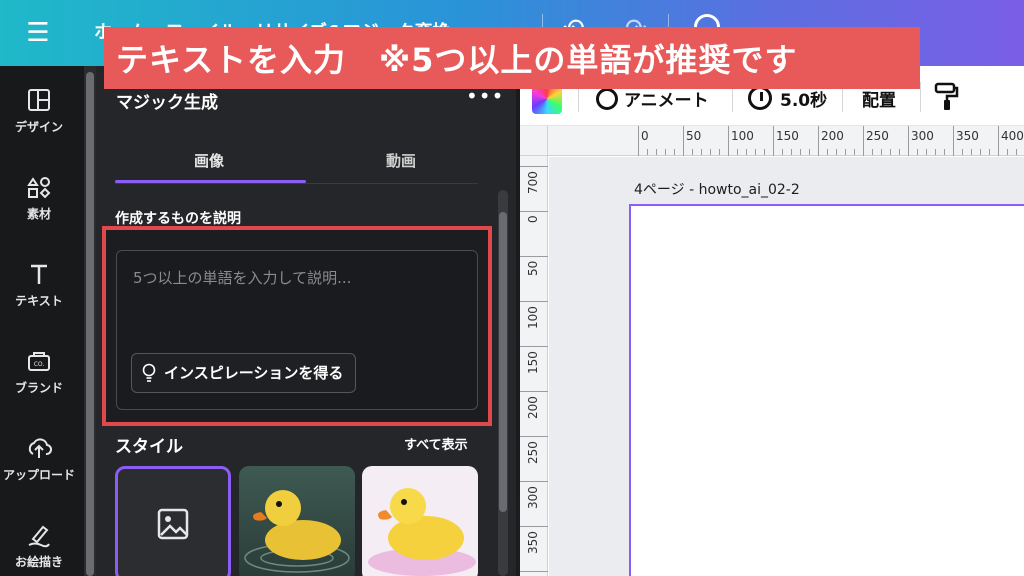  What do you see at coordinates (436, 443) in the screenshot?
I see `see-all-link: すべて表示` at bounding box center [436, 443].